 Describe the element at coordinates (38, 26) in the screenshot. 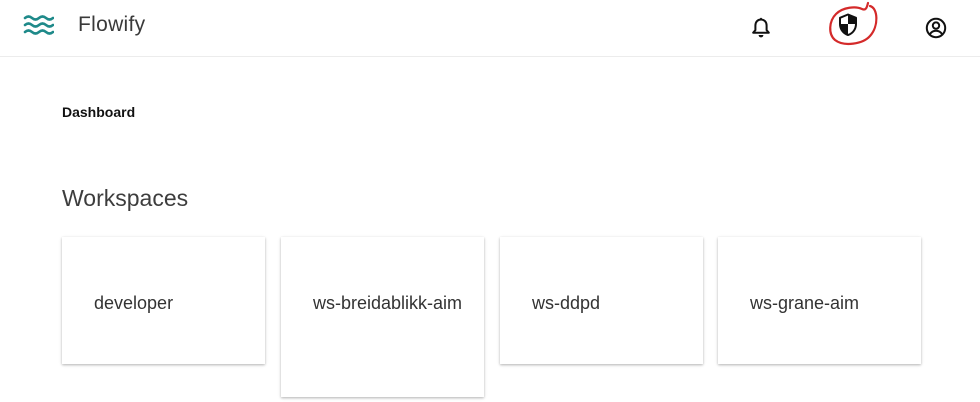

I see `waves-icon` at that location.